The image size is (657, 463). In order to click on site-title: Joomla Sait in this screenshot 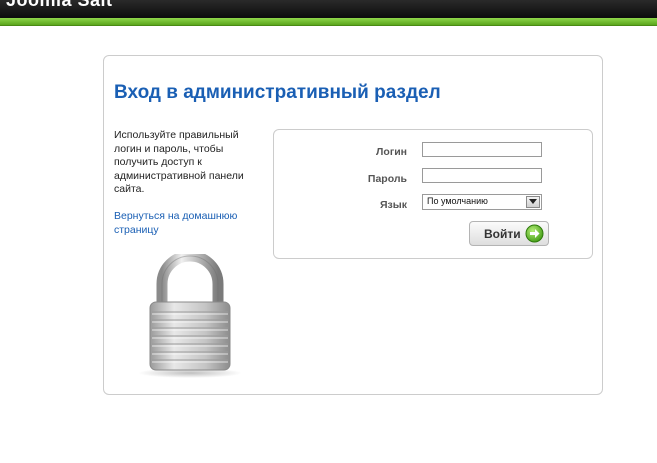, I will do `click(59, 5)`.